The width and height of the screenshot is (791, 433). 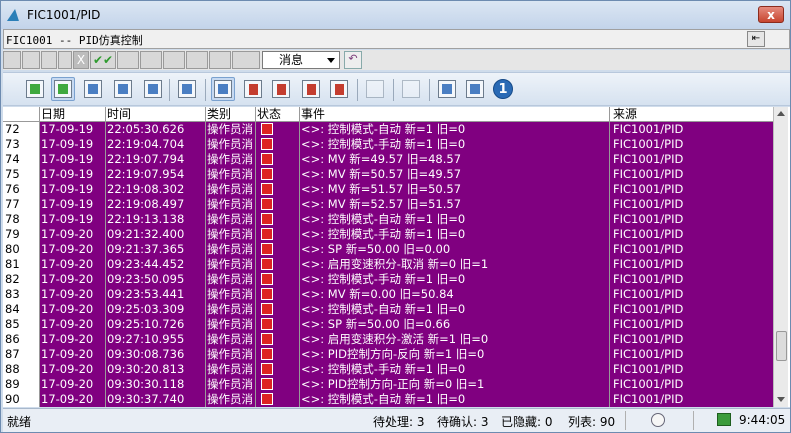 I want to click on next-button, so click(x=311, y=89).